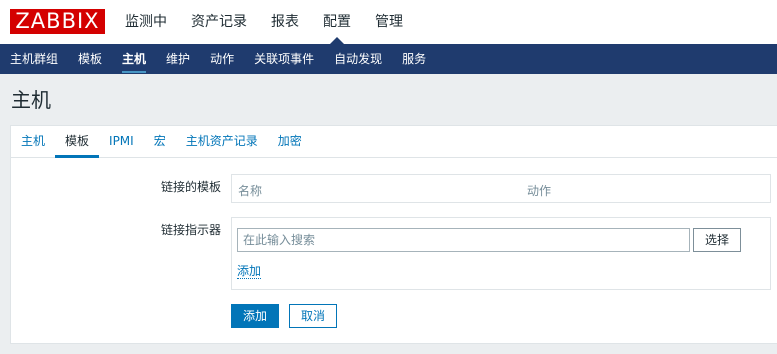 The height and width of the screenshot is (354, 777). I want to click on page-title: 主机, so click(31, 100).